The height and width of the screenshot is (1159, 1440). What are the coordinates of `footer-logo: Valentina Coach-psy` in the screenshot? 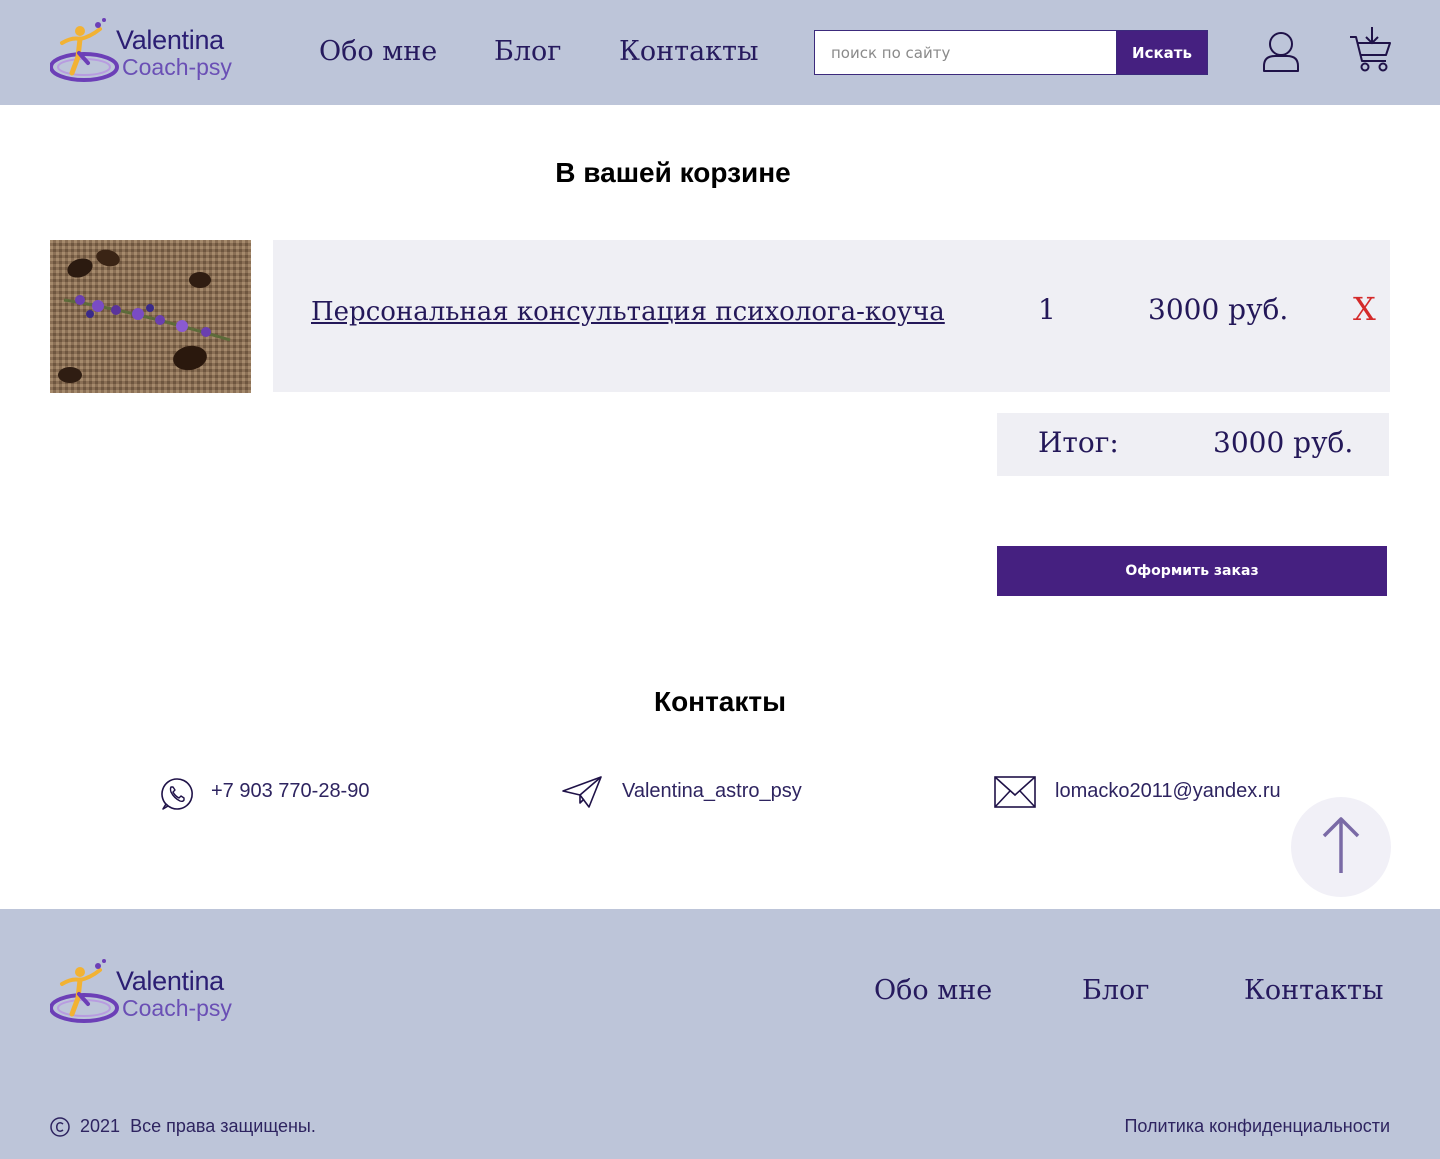 It's located at (155, 994).